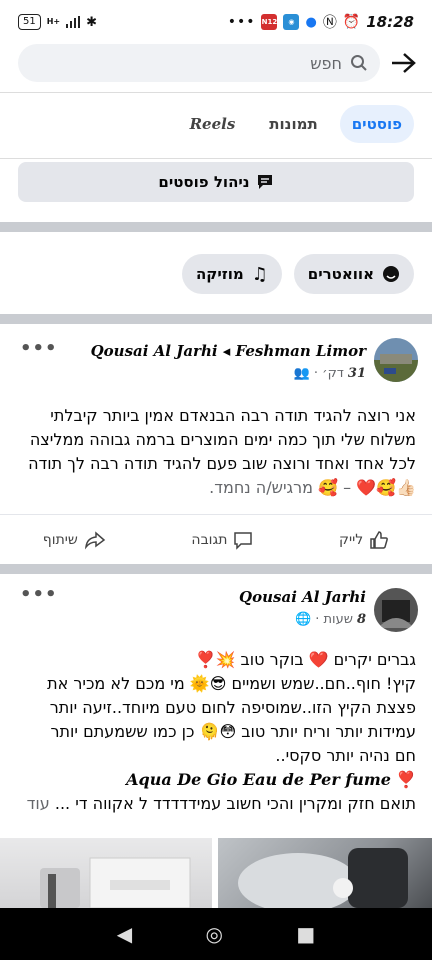 This screenshot has width=432, height=960. I want to click on tabs-divider, so click(216, 158).